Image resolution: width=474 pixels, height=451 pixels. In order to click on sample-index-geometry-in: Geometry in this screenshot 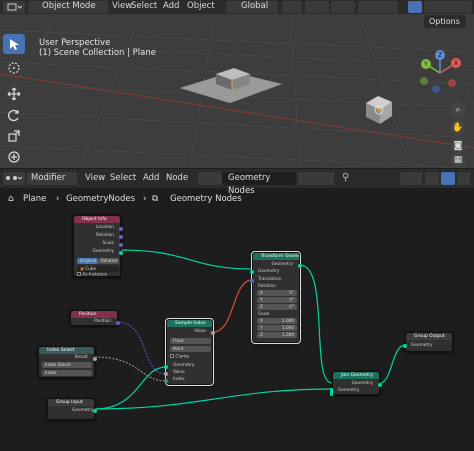, I will do `click(184, 365)`.